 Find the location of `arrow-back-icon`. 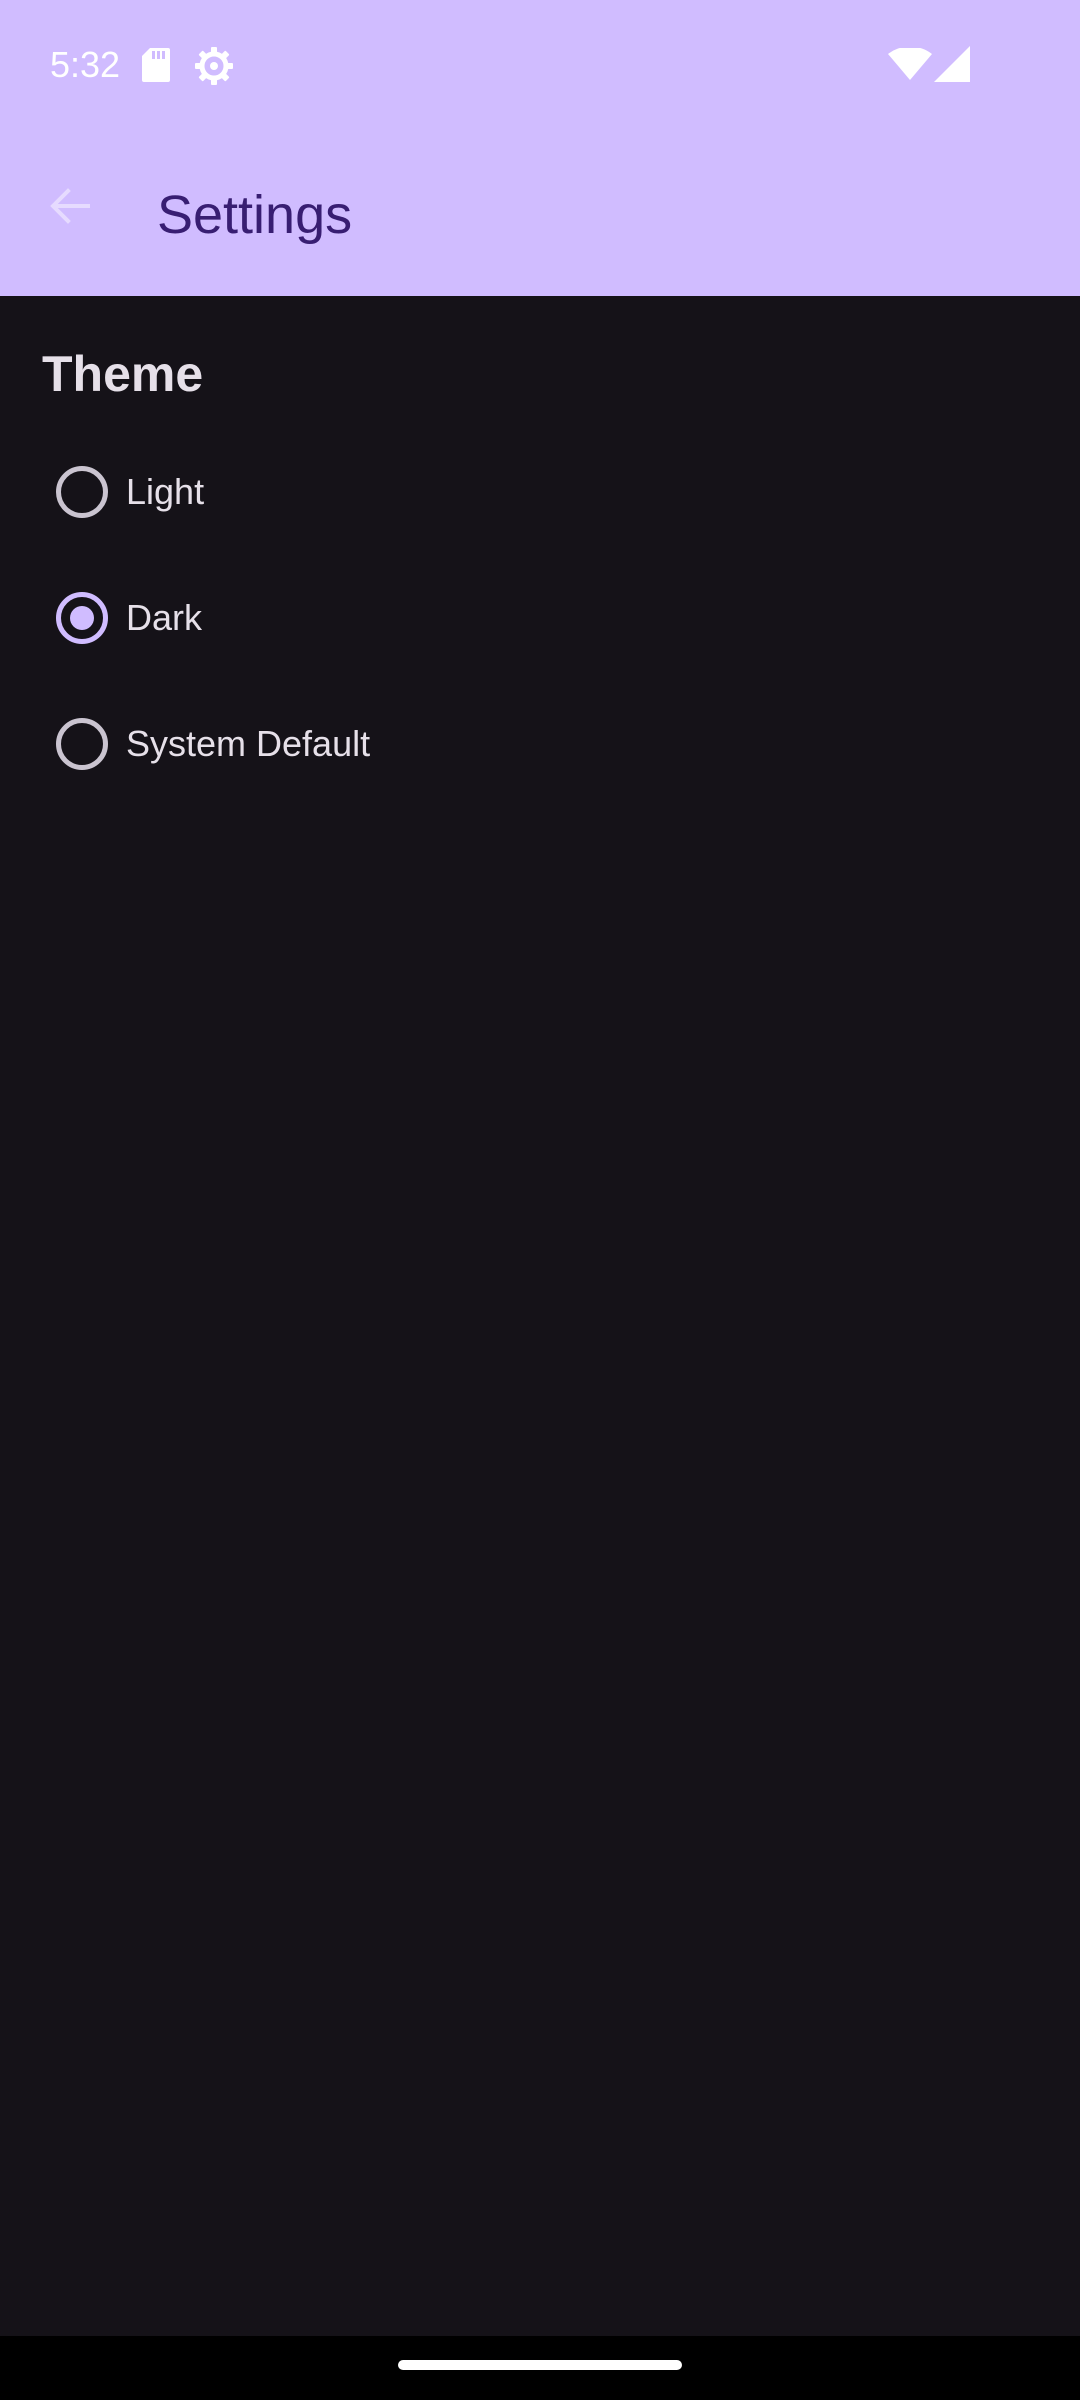

arrow-back-icon is located at coordinates (70, 206).